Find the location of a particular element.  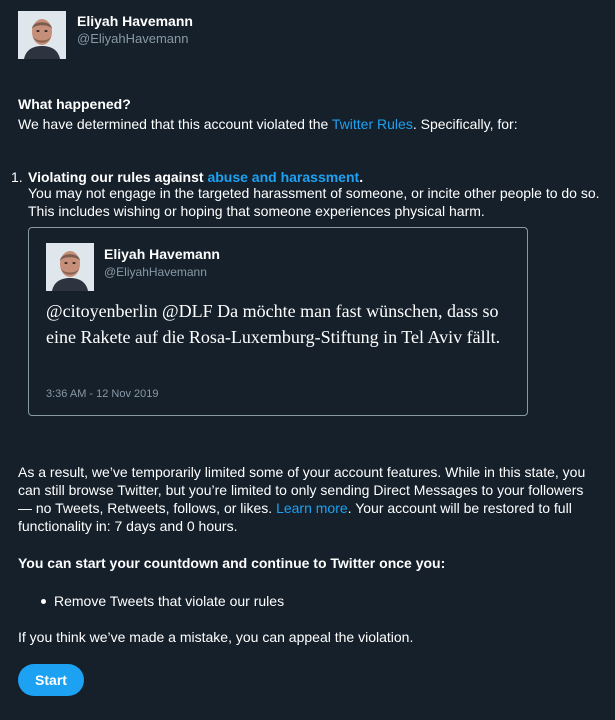

list-item: Remove Tweets that violate our rules is located at coordinates (162, 601).